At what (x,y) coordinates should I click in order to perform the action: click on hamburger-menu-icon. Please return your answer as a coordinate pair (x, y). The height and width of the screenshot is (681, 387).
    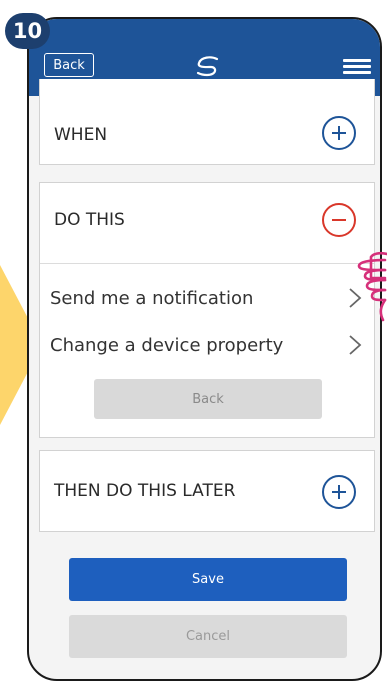
    Looking at the image, I should click on (357, 67).